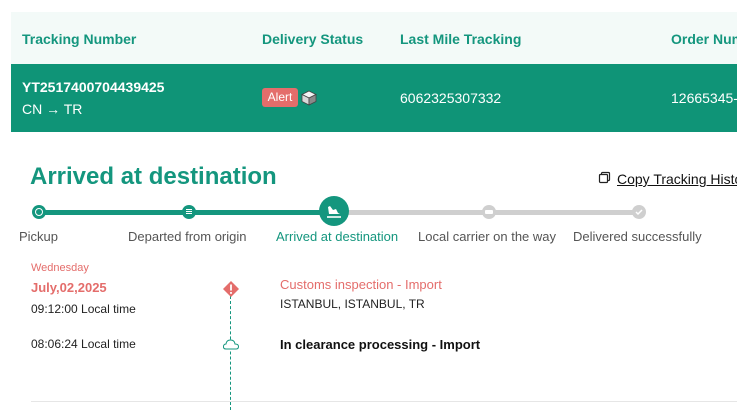  I want to click on plane-landing-icon, so click(334, 212).